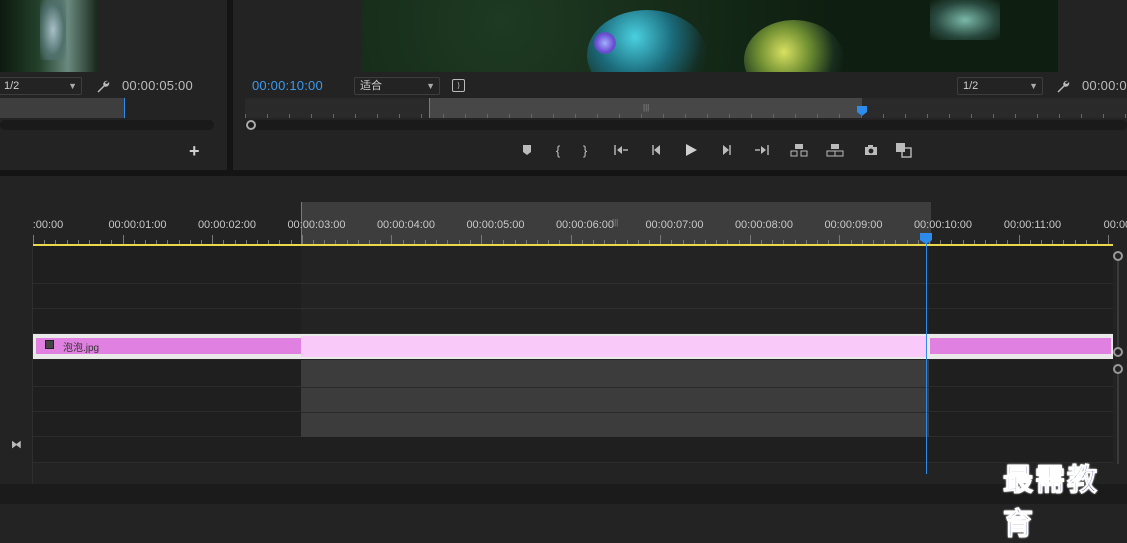 The height and width of the screenshot is (543, 1127). I want to click on clip-bubbles: 泡泡.jpg, so click(573, 346).